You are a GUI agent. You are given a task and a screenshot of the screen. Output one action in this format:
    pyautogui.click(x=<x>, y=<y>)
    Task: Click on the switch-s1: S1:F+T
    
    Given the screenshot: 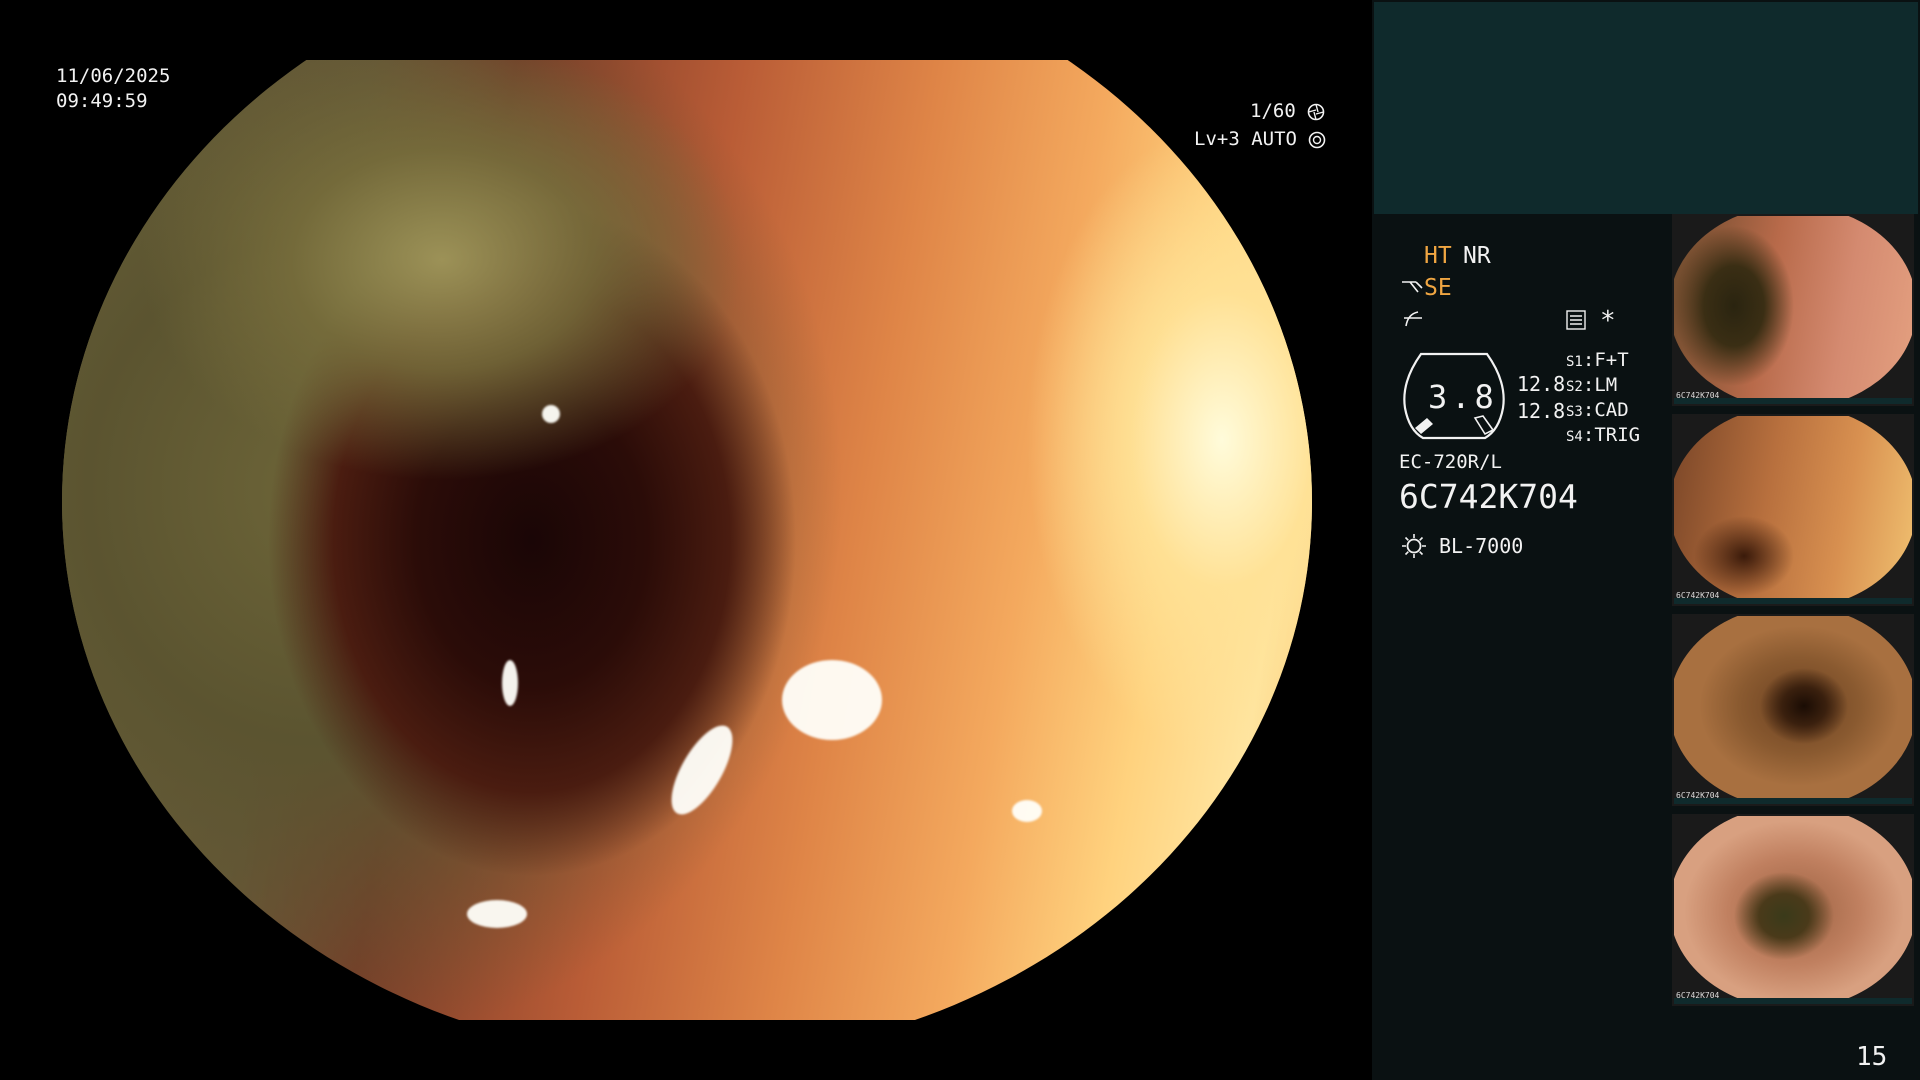 What is the action you would take?
    pyautogui.click(x=1597, y=360)
    